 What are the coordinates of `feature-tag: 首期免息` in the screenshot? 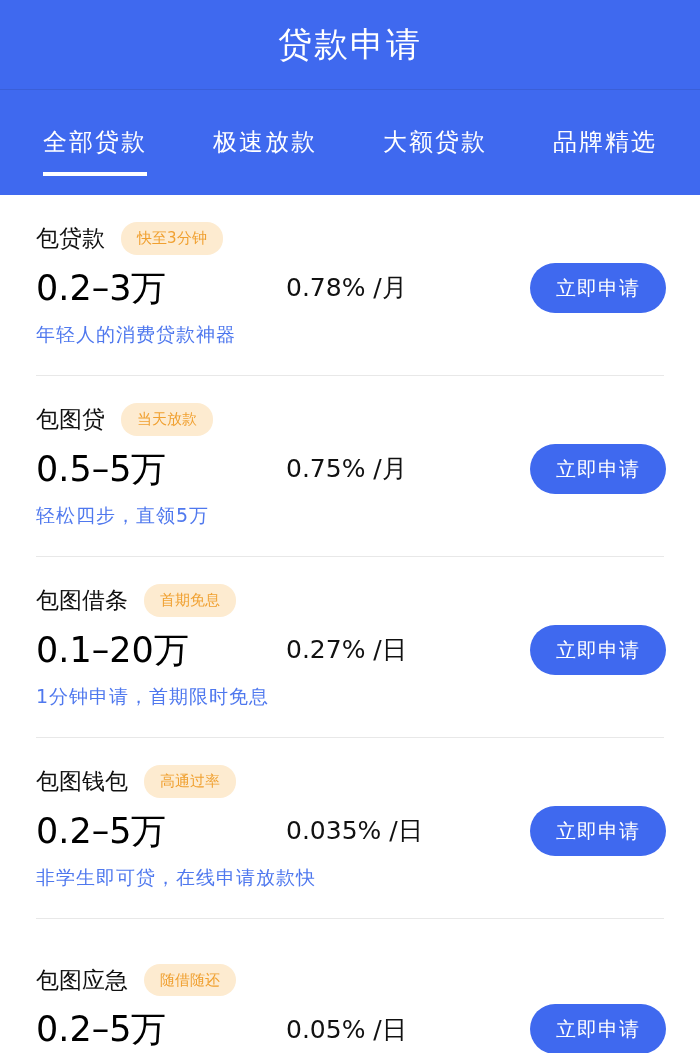 It's located at (190, 600).